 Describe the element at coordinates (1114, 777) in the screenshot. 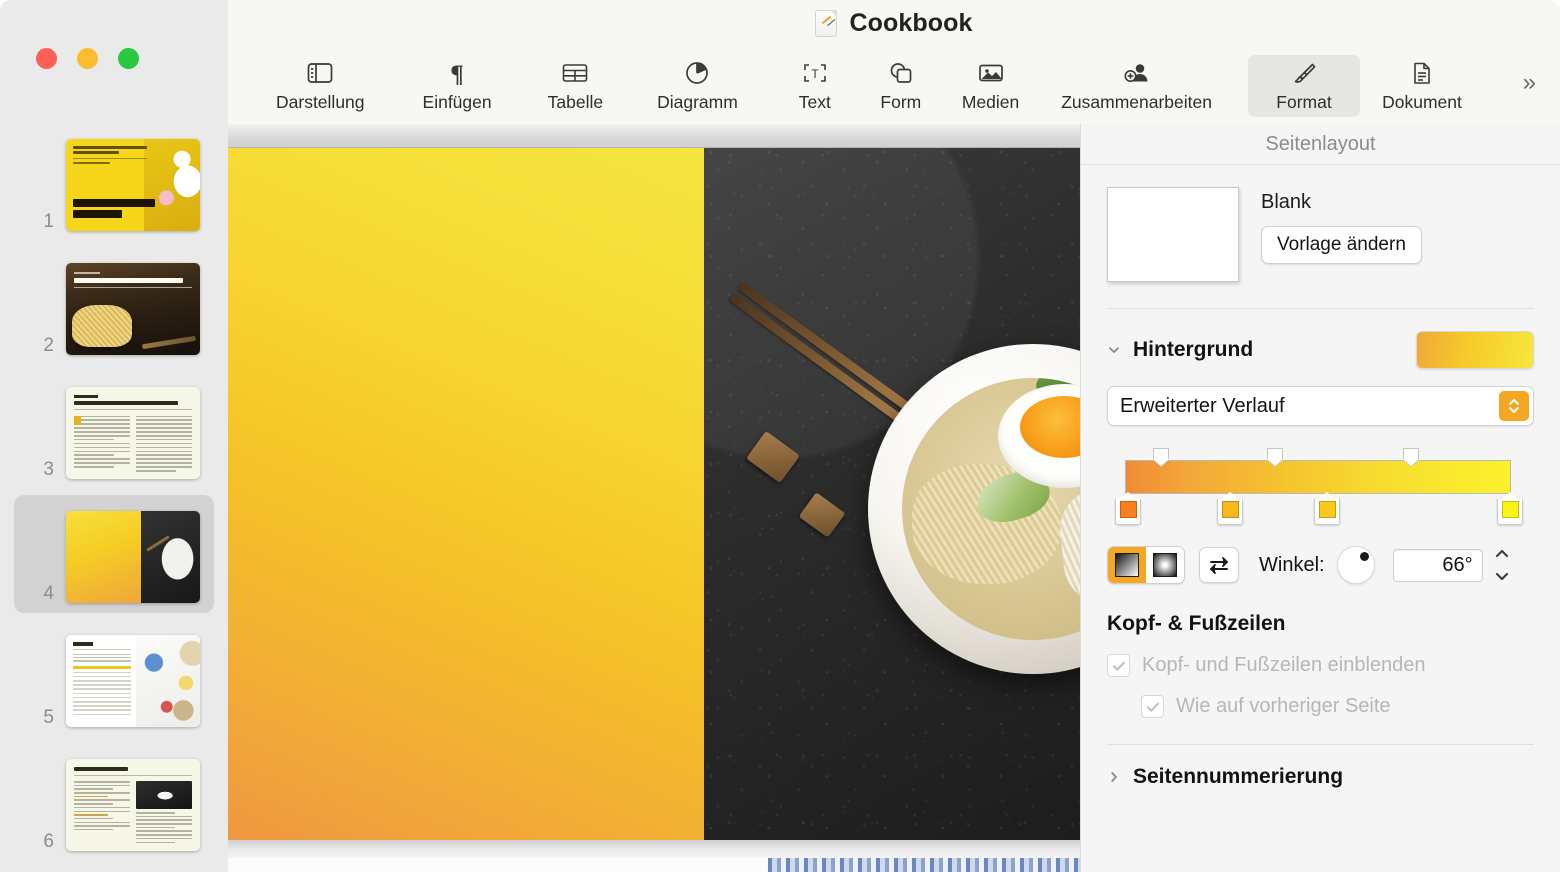

I see `chevron-right-icon` at that location.